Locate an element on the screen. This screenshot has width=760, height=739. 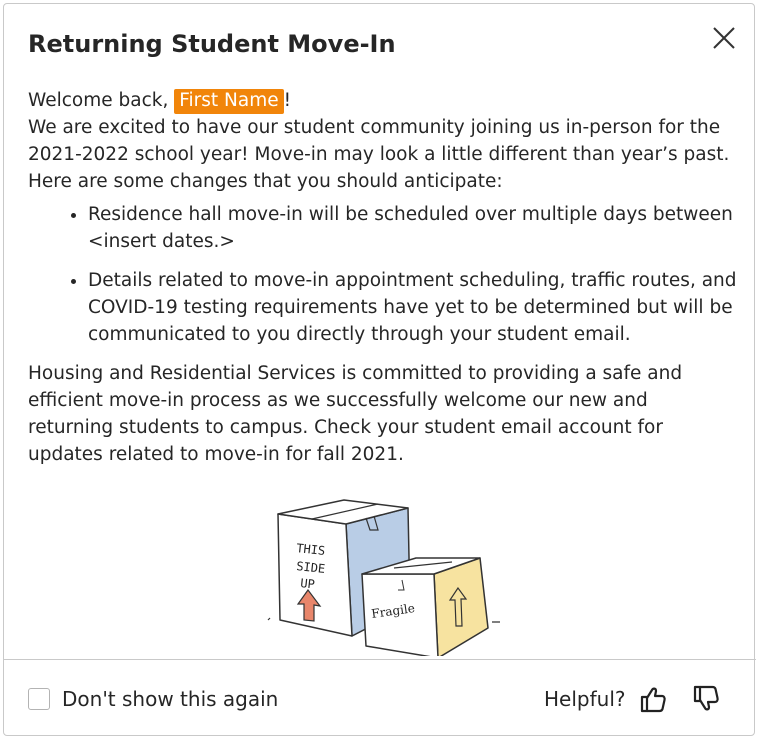
dialog-title: Returning Student Move-In is located at coordinates (212, 44).